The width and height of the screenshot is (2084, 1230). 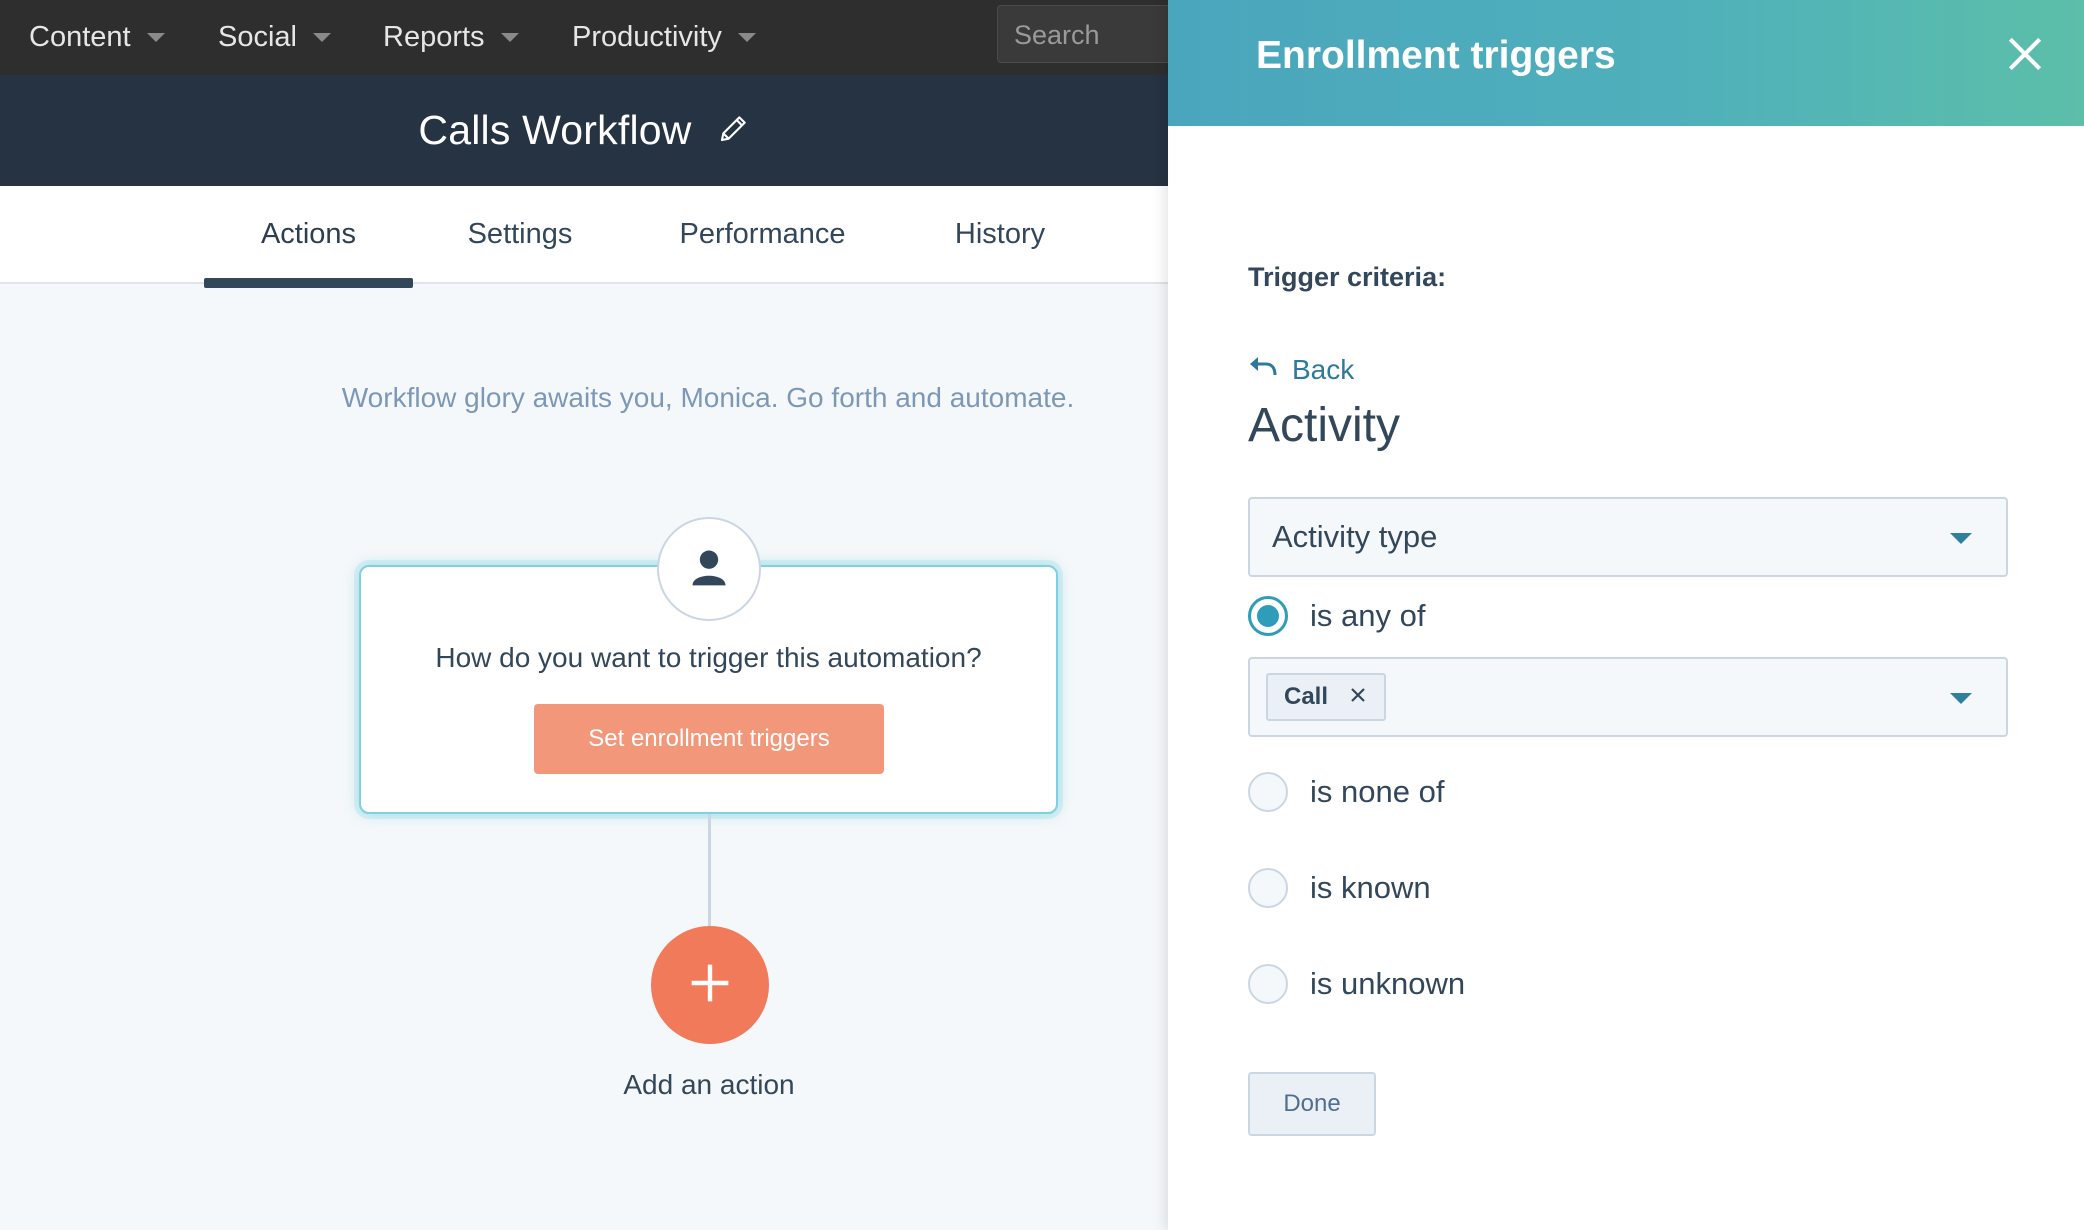 I want to click on operator-label: is any of, so click(x=1368, y=615).